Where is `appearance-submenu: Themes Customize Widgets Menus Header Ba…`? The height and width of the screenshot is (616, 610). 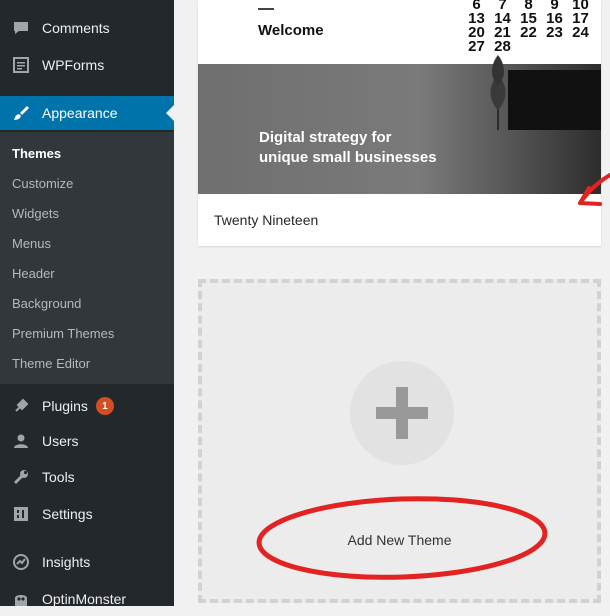 appearance-submenu: Themes Customize Widgets Menus Header Ba… is located at coordinates (87, 258).